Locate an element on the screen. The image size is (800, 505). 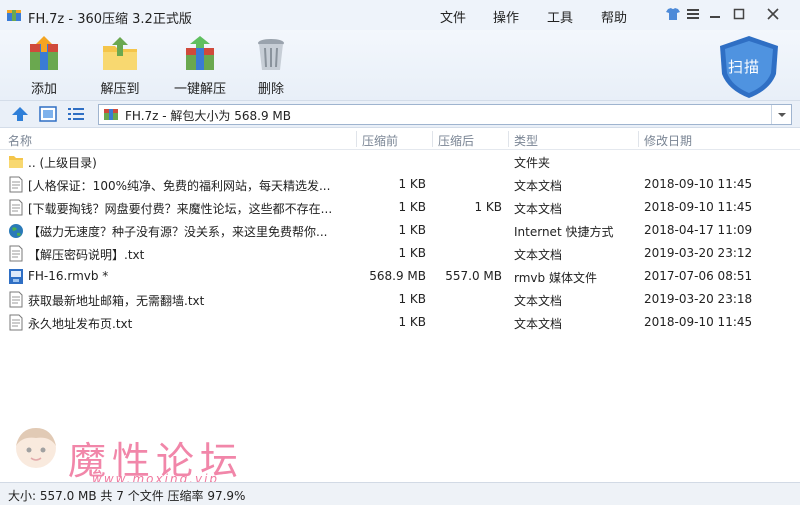
column-date: 修改日期 is located at coordinates (668, 140).